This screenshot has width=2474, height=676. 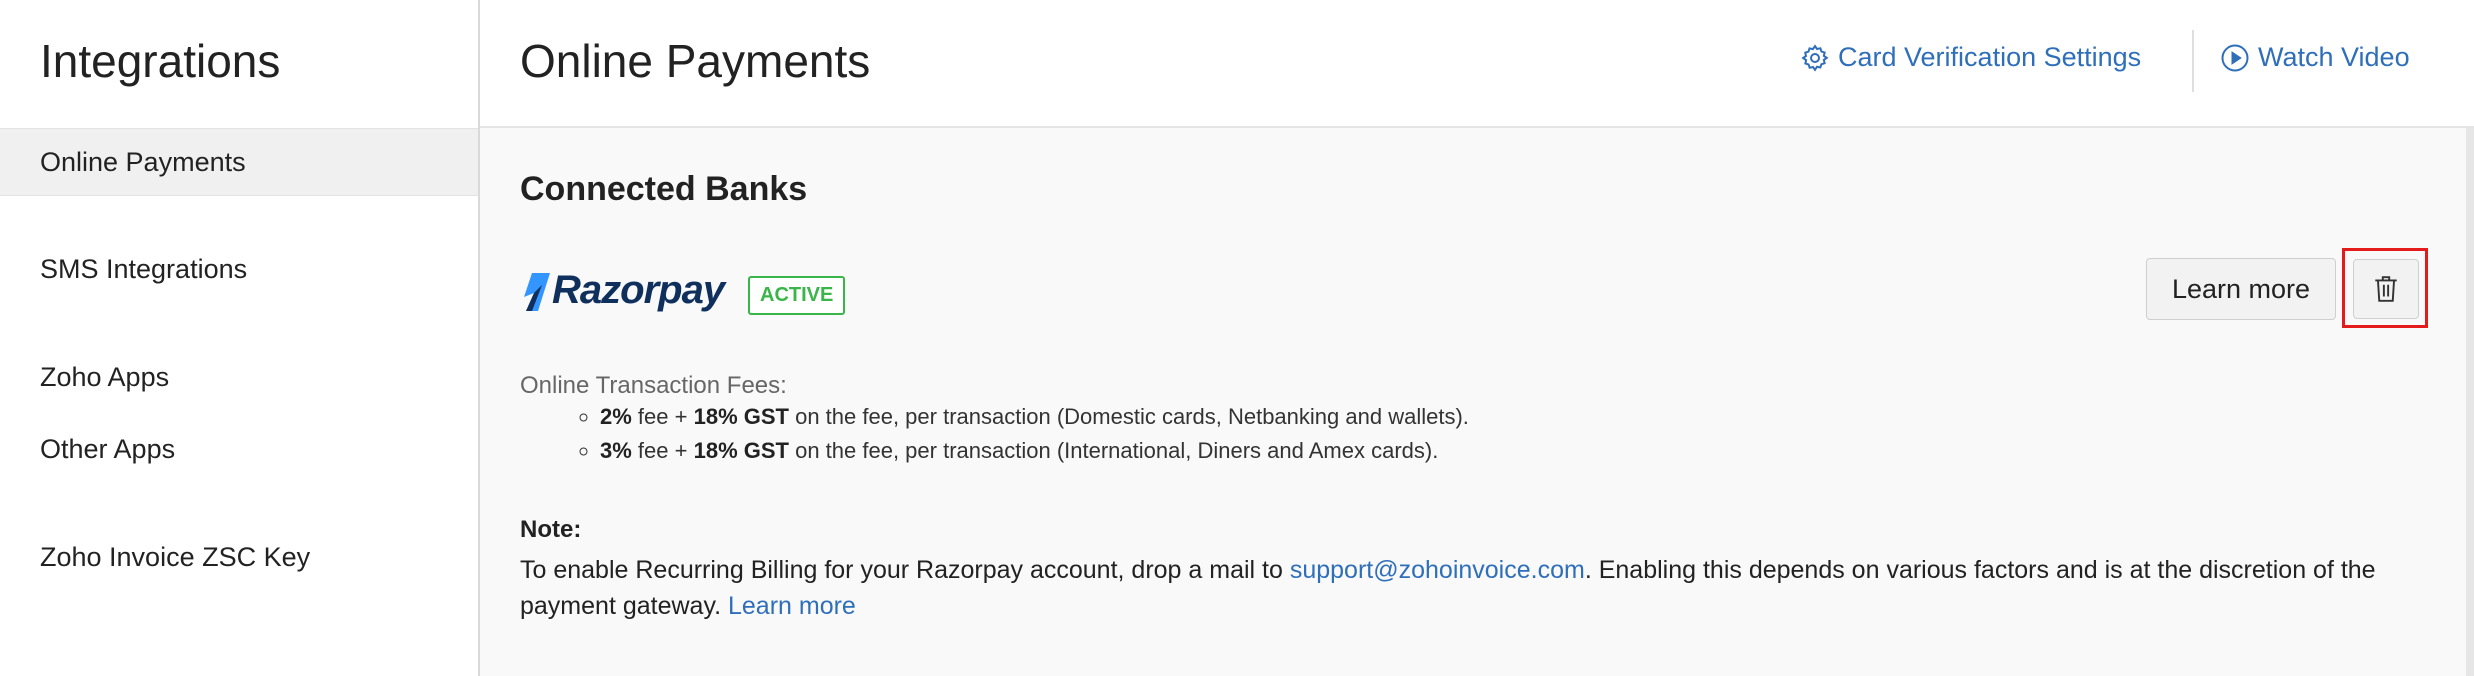 I want to click on delete-button, so click(x=2386, y=289).